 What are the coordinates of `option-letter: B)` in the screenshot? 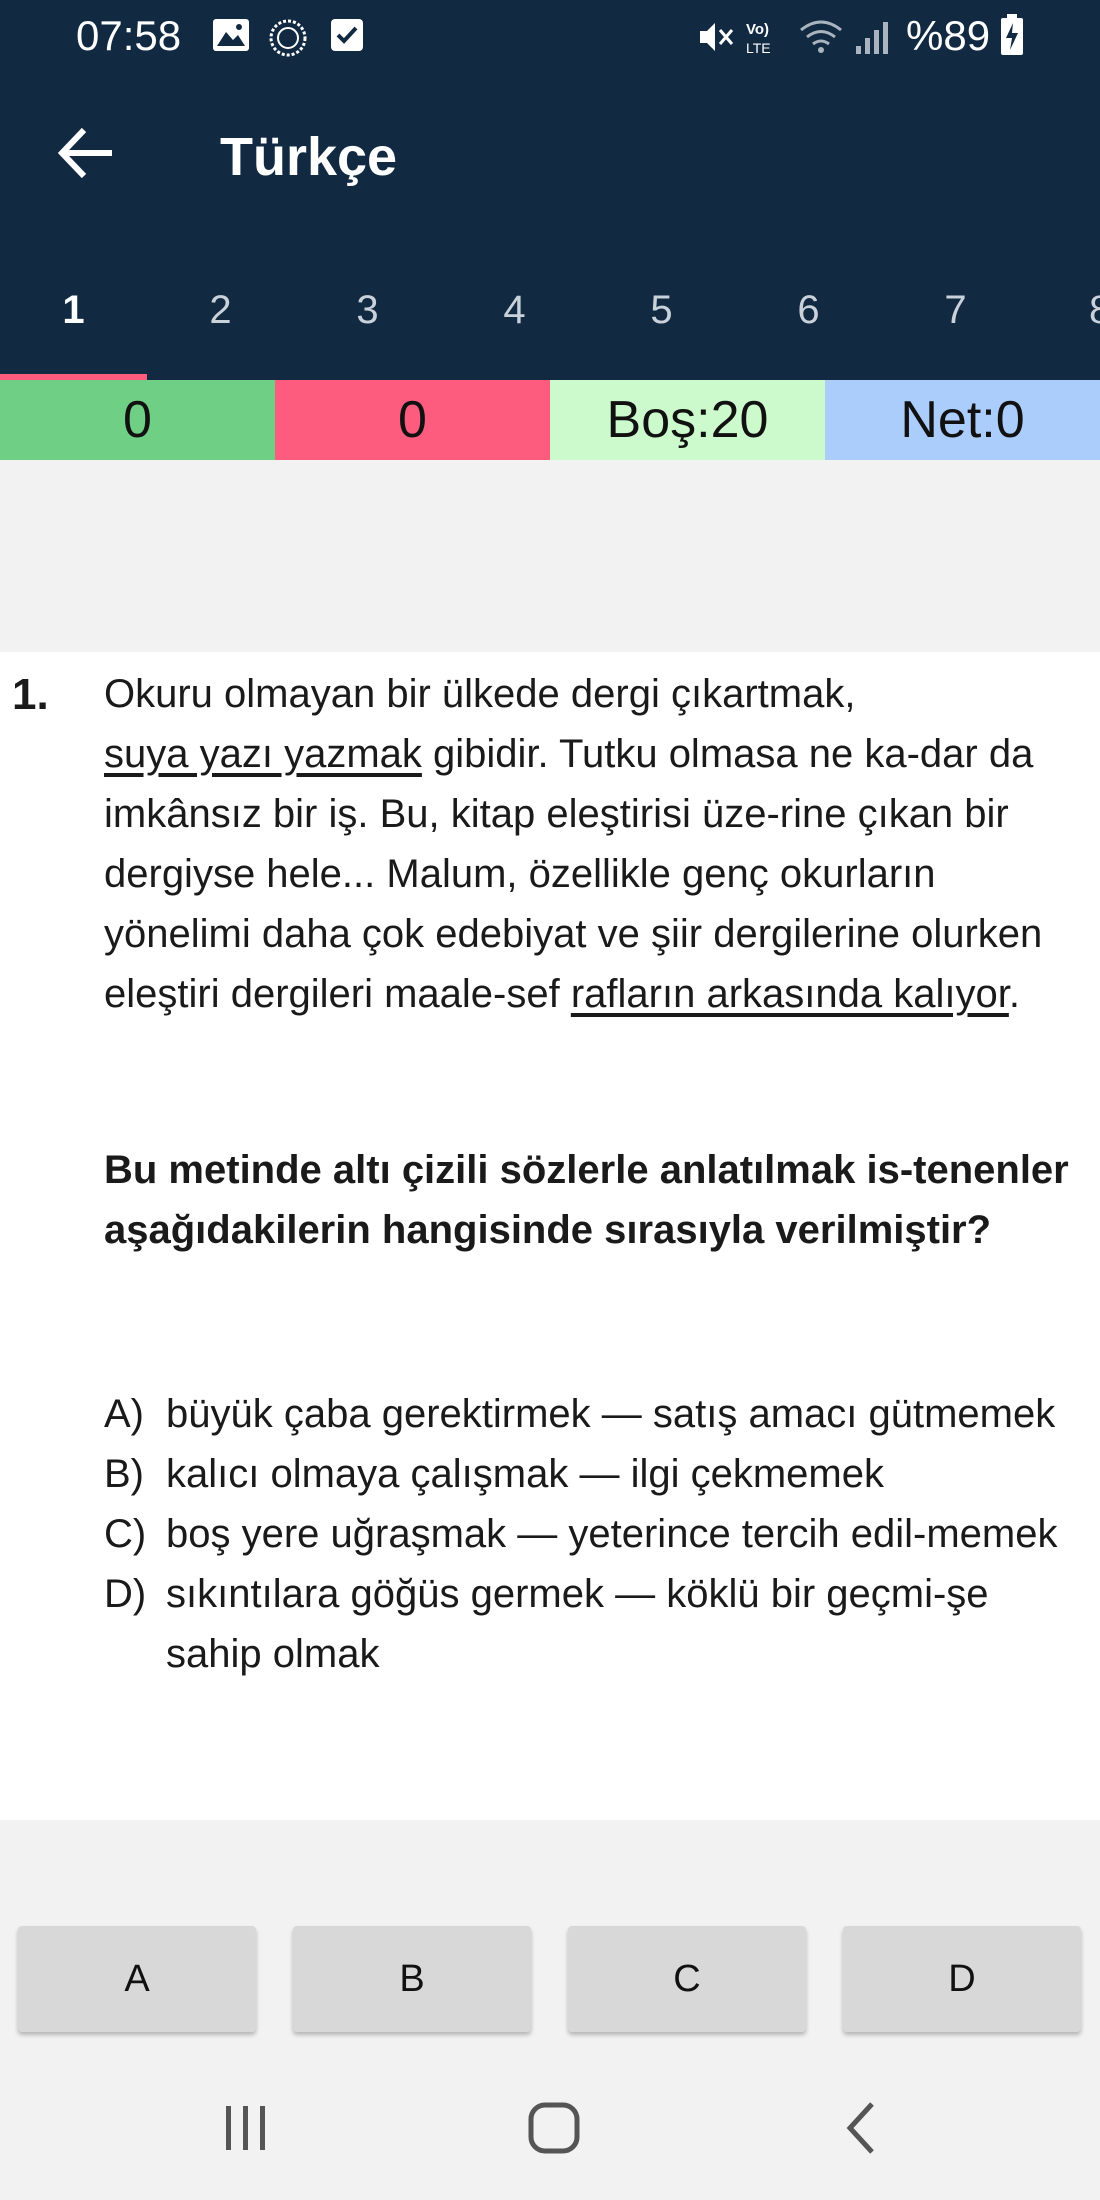 It's located at (124, 1474).